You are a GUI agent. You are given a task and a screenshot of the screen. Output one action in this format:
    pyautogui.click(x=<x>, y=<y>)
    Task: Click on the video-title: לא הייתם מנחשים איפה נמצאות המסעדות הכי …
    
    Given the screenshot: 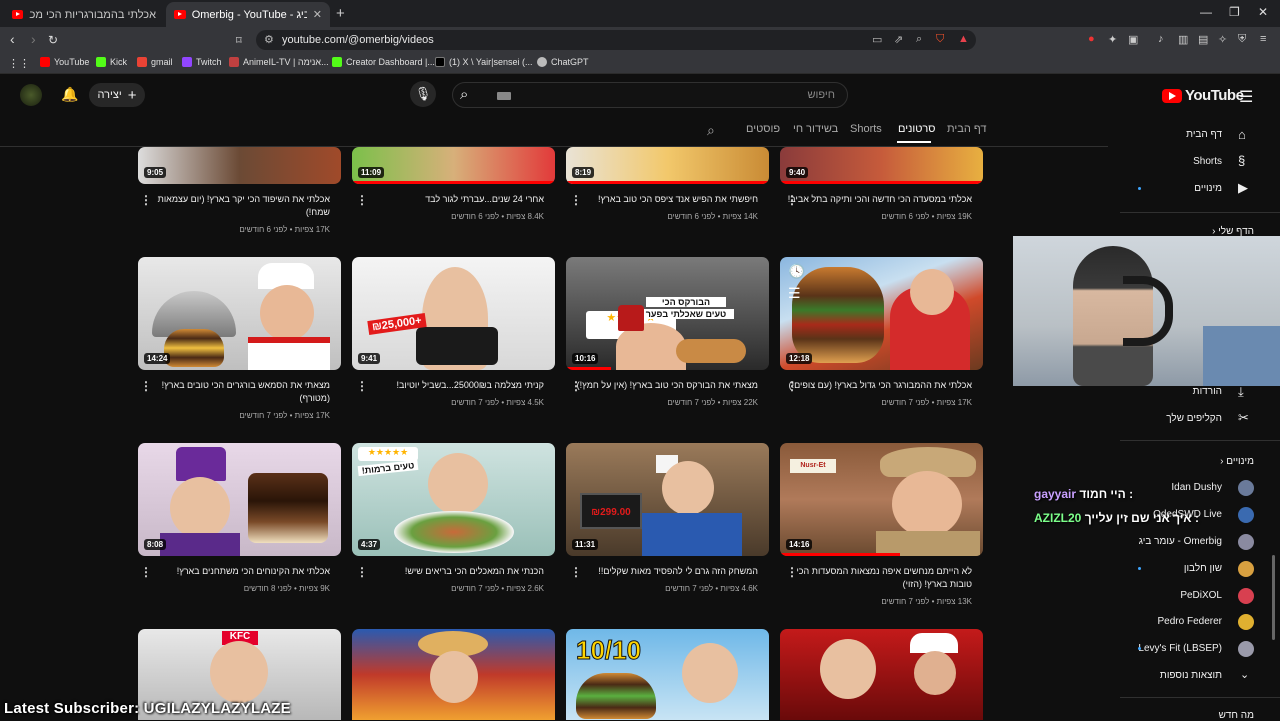 What is the action you would take?
    pyautogui.click(x=877, y=578)
    